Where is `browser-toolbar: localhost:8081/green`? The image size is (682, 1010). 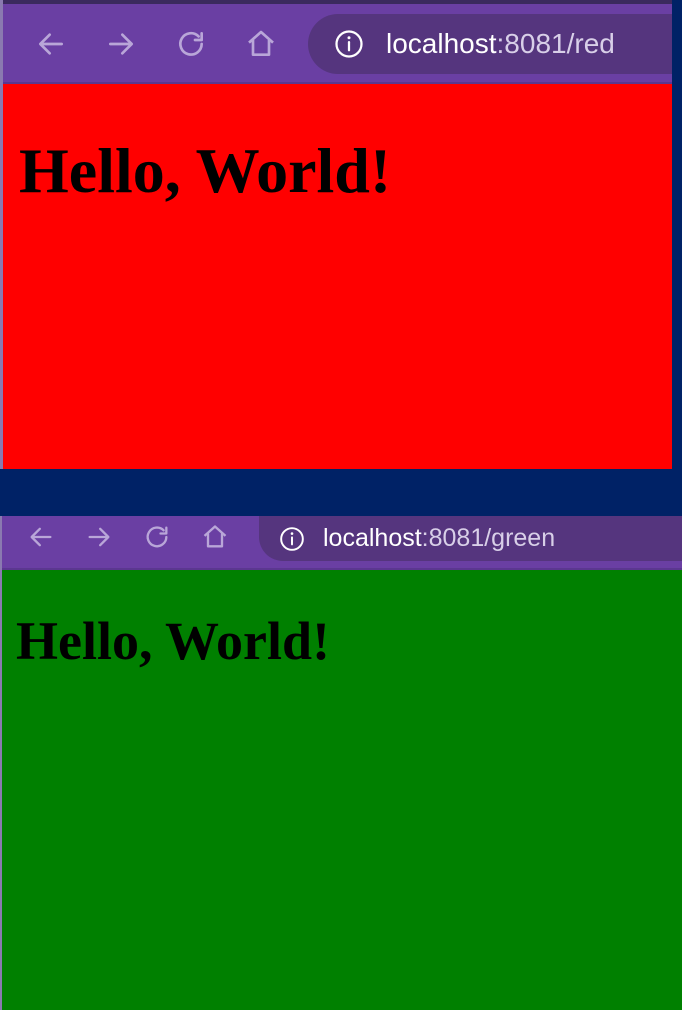 browser-toolbar: localhost:8081/green is located at coordinates (342, 543).